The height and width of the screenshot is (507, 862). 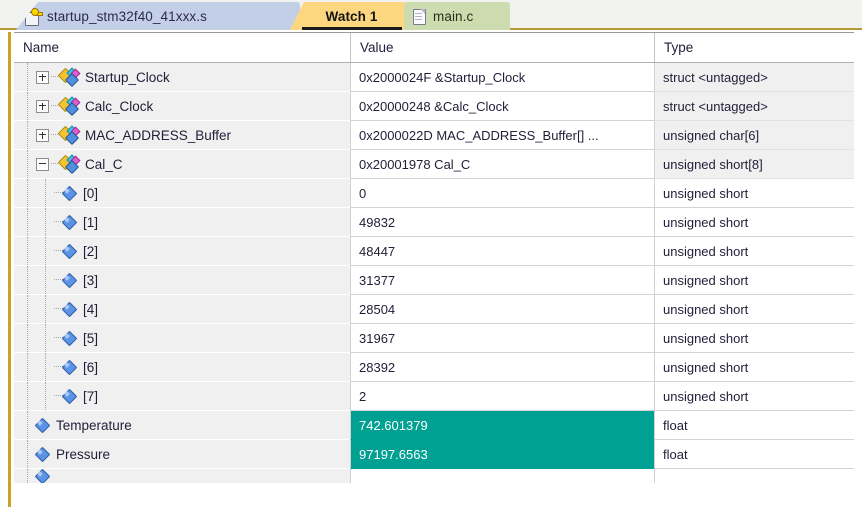 I want to click on watch-value-cell: 31967, so click(x=502, y=338).